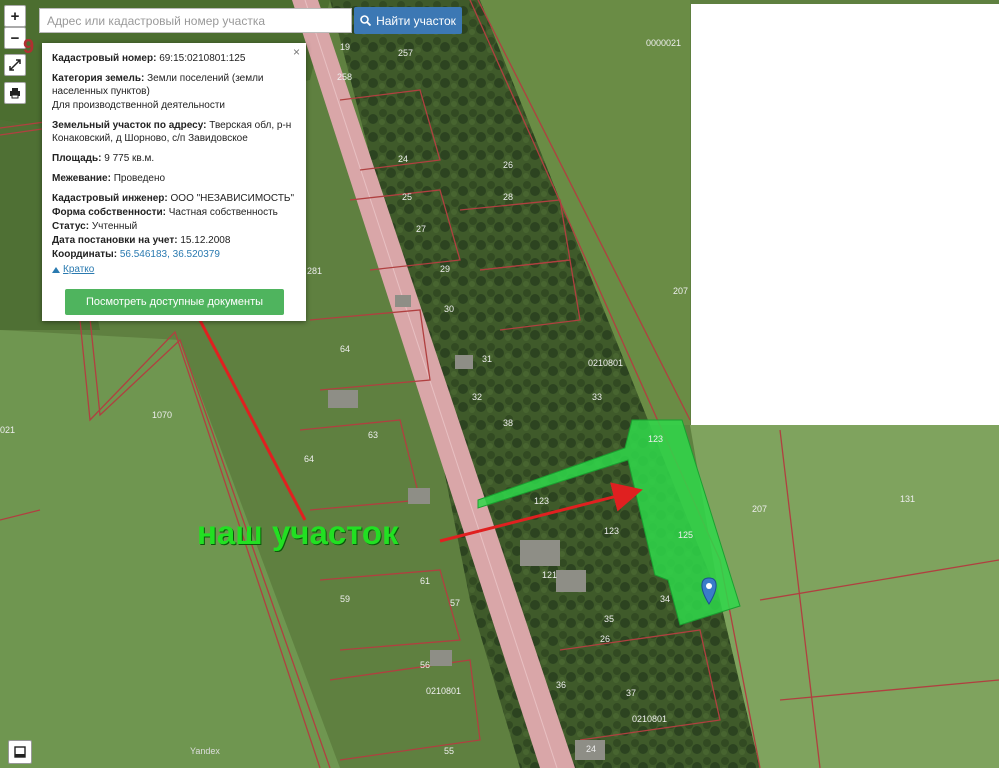 Image resolution: width=999 pixels, height=768 pixels. I want to click on svg-text: 32, so click(477, 397).